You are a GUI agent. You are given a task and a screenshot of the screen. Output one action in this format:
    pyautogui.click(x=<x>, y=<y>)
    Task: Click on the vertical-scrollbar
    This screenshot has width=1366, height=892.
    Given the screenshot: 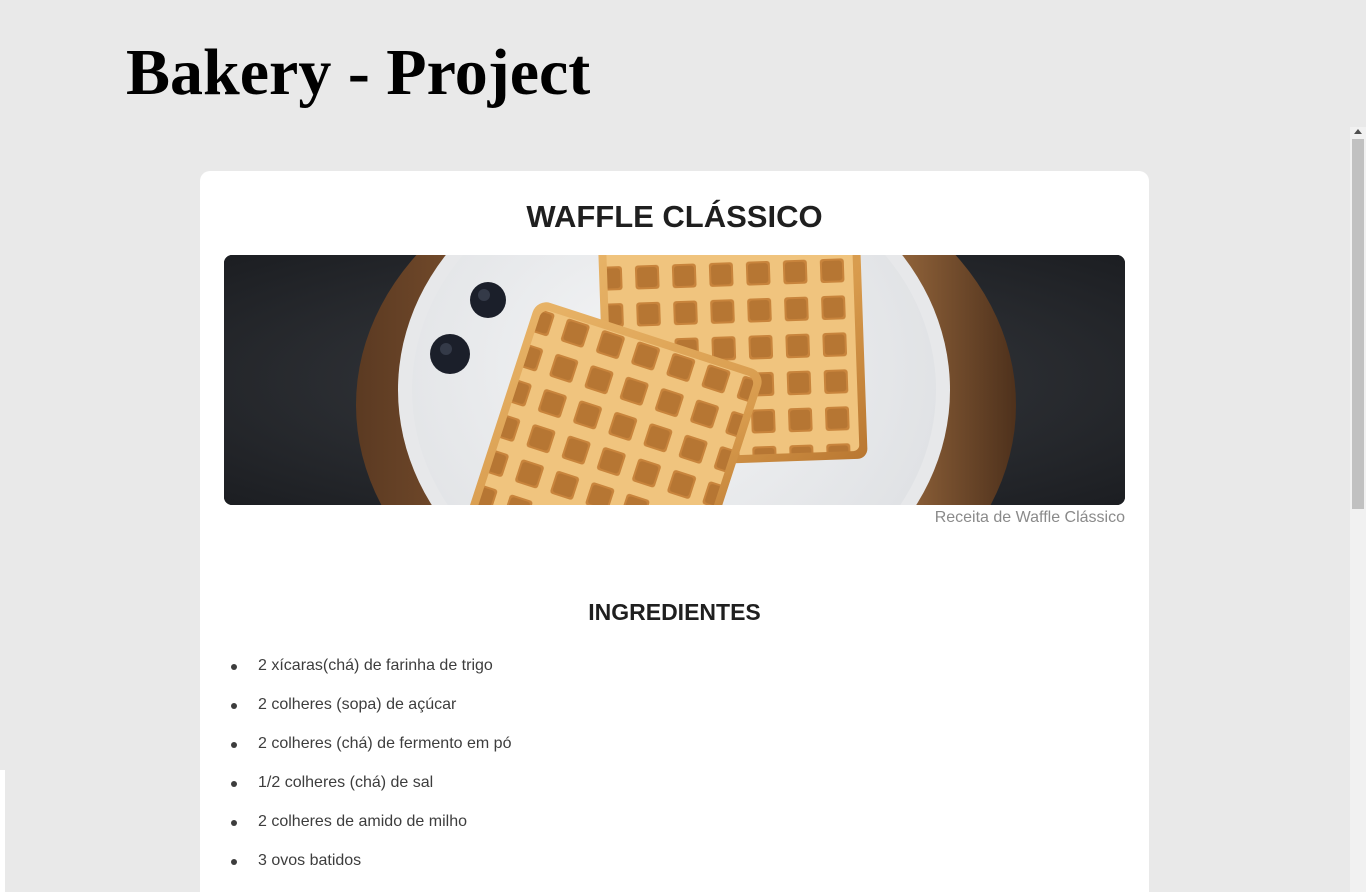 What is the action you would take?
    pyautogui.click(x=1358, y=509)
    